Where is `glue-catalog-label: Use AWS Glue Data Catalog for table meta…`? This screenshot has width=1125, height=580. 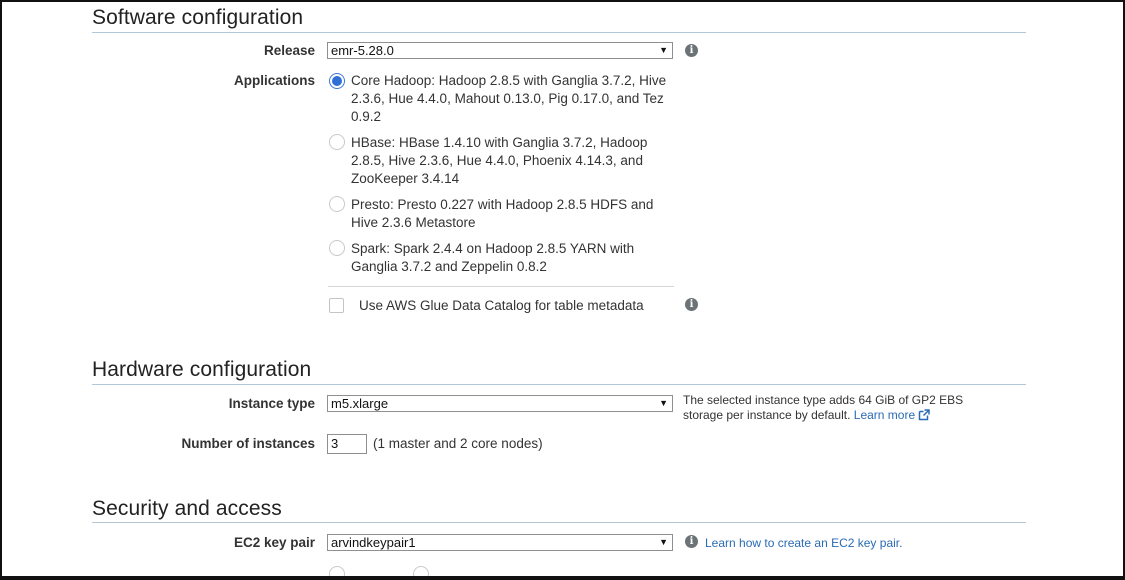 glue-catalog-label: Use AWS Glue Data Catalog for table meta… is located at coordinates (501, 305).